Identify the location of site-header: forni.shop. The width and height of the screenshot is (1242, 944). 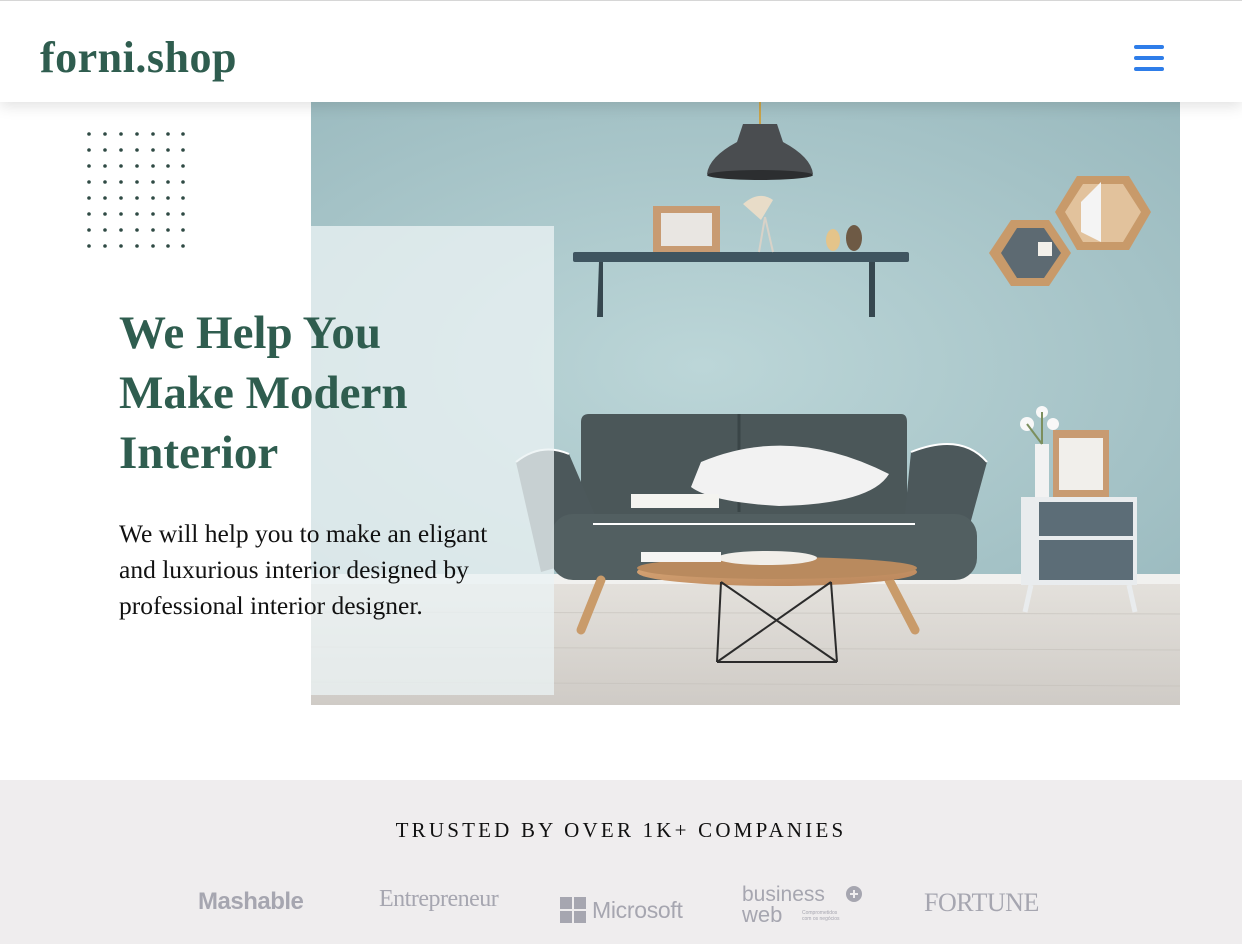
(621, 51).